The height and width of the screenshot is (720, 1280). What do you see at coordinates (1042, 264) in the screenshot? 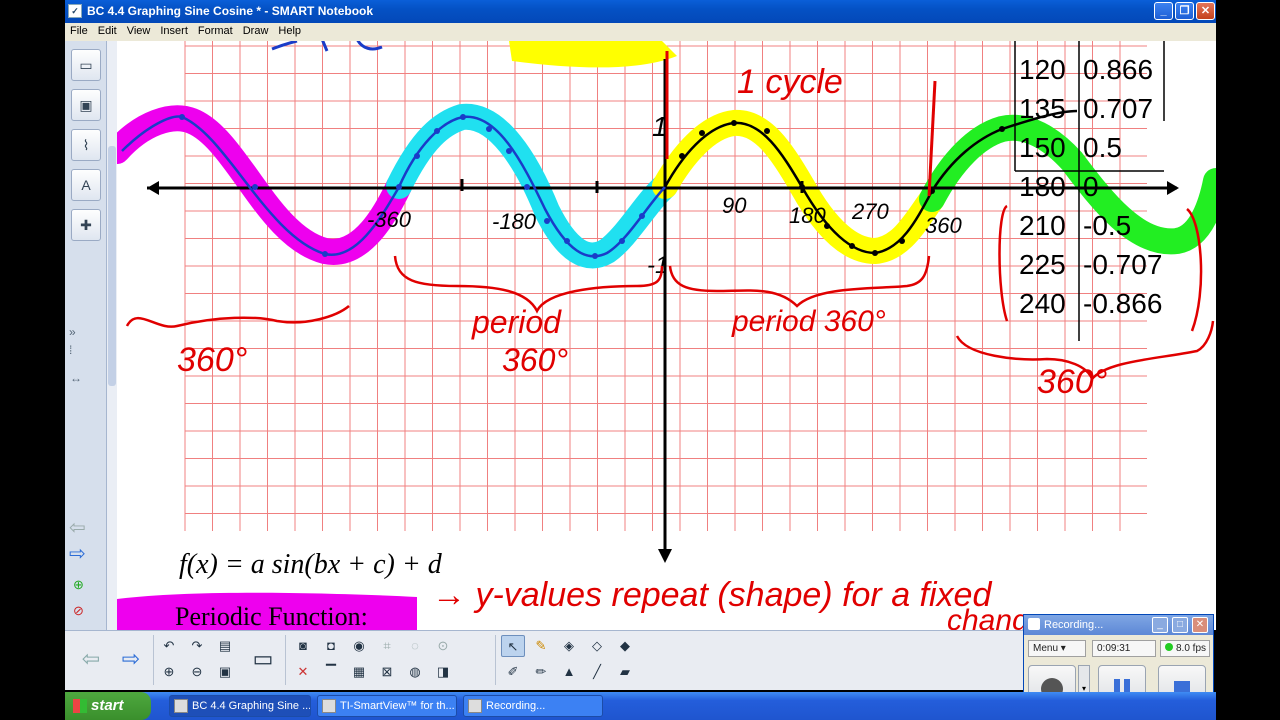
I see `table-angle-cell: 225` at bounding box center [1042, 264].